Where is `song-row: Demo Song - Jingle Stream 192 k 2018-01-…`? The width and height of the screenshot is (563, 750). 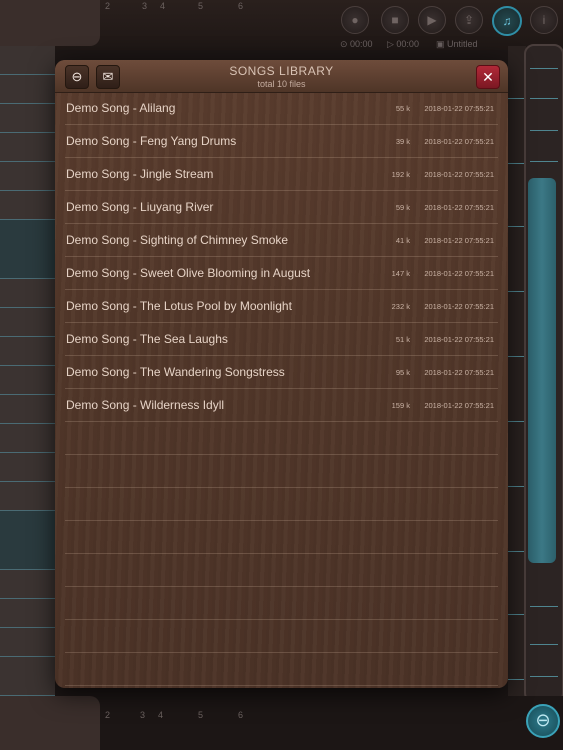 song-row: Demo Song - Jingle Stream 192 k 2018-01-… is located at coordinates (281, 174).